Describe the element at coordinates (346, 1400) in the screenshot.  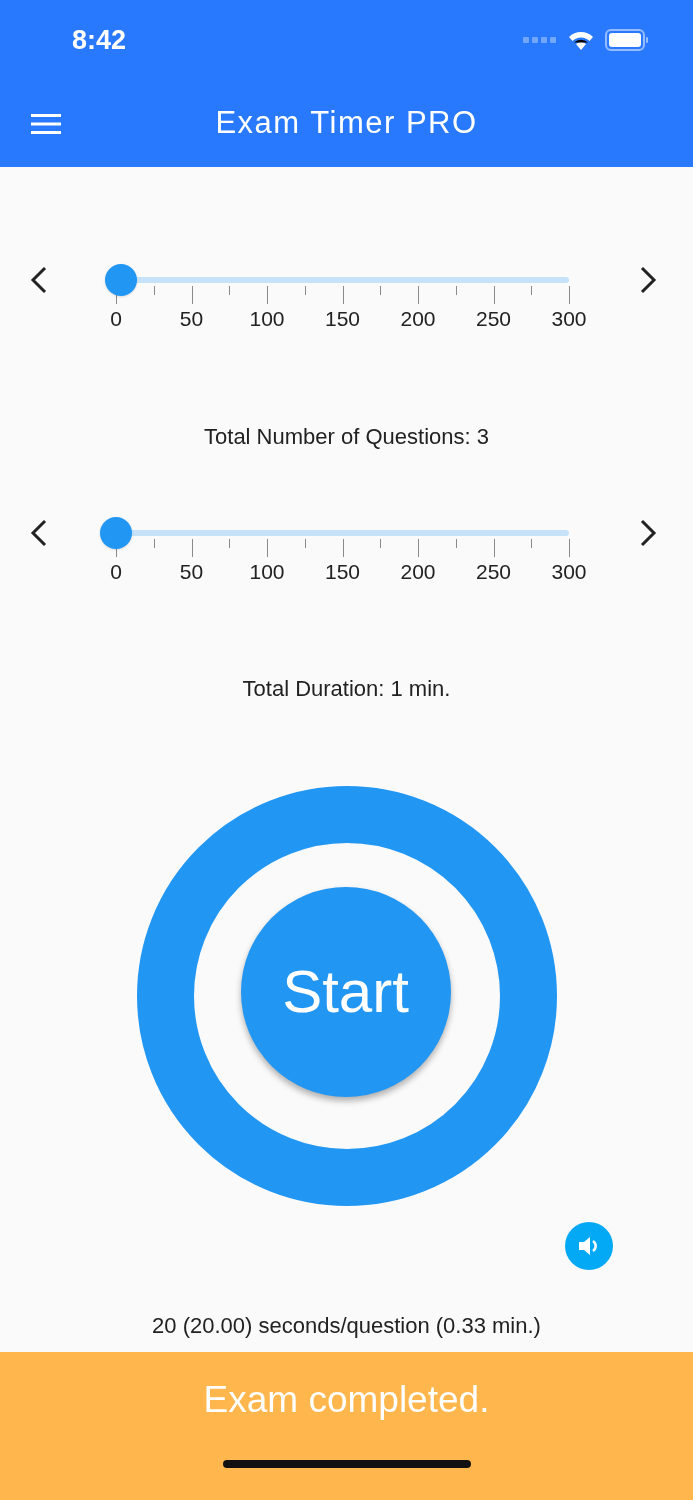
I see `banner-text: Exam completed.` at that location.